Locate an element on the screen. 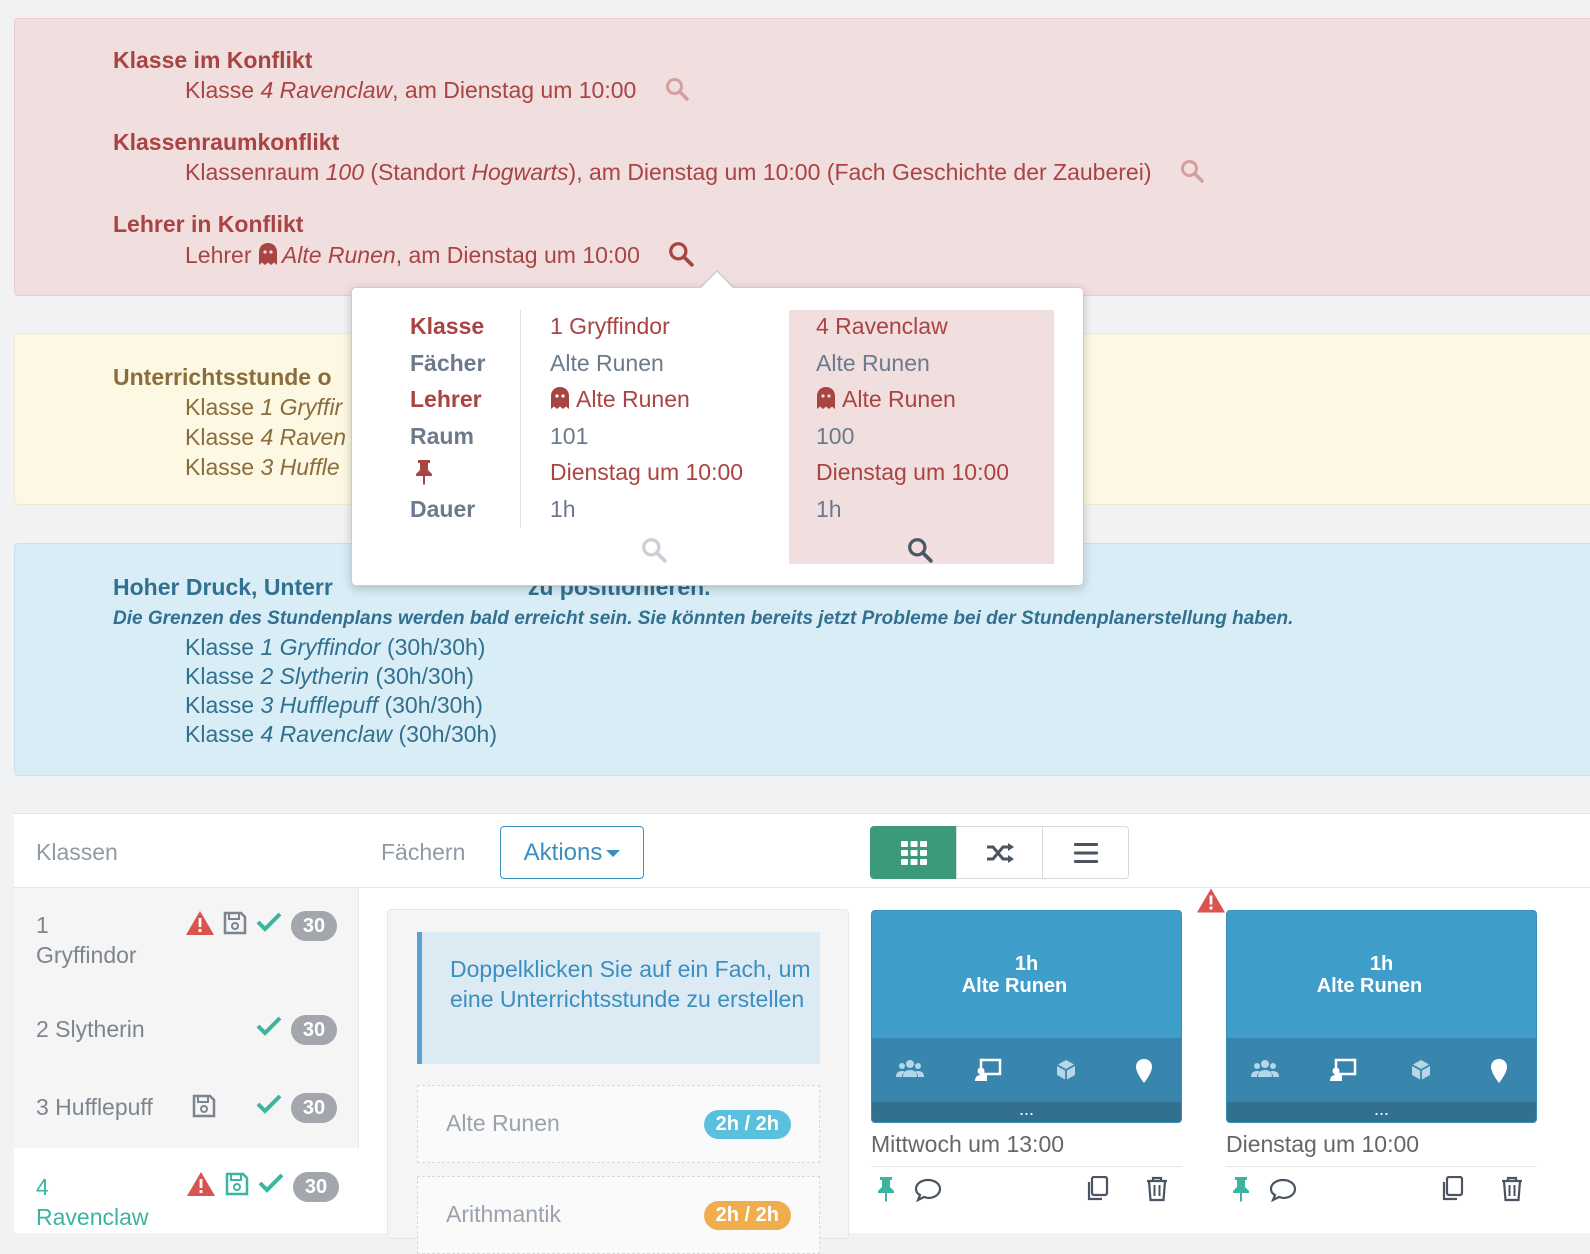 The height and width of the screenshot is (1254, 1590). room-conflict-title: Klassenraumkonflikt is located at coordinates (226, 142).